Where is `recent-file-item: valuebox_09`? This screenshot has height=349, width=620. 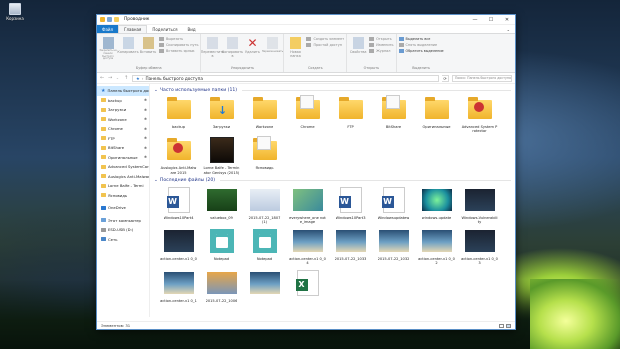
recent-file-item: valuebox_09 is located at coordinates (221, 204).